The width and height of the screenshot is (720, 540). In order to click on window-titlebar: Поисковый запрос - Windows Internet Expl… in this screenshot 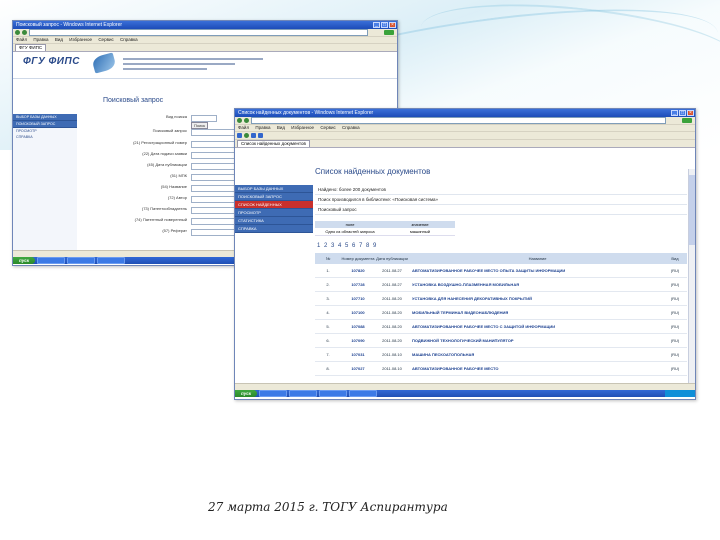, I will do `click(205, 25)`.